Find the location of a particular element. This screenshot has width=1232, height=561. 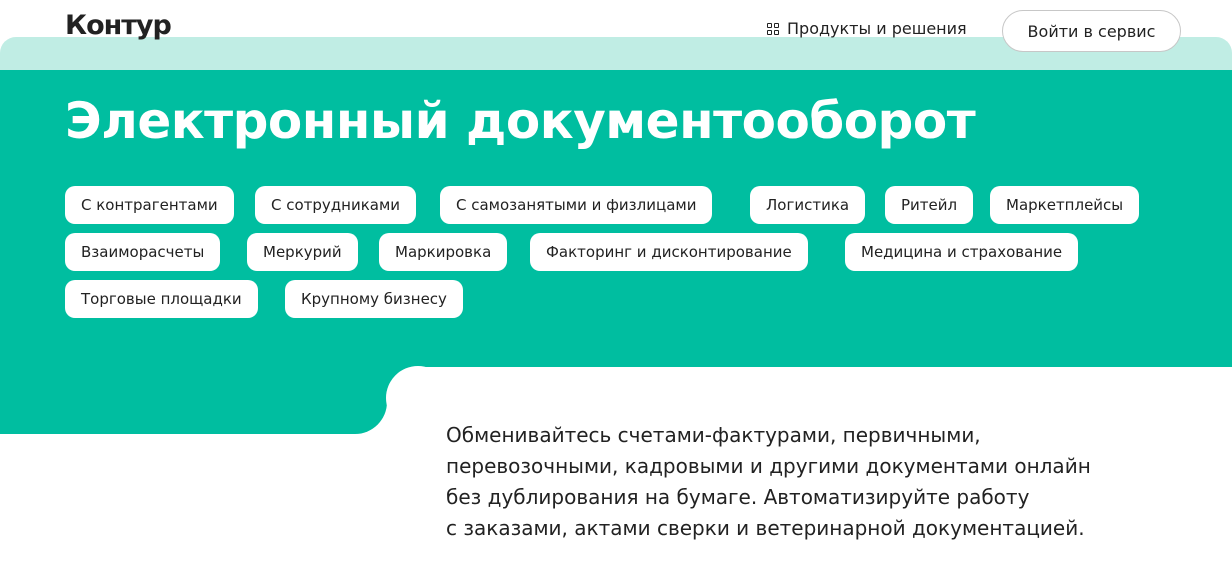

logo: Контур is located at coordinates (118, 25).